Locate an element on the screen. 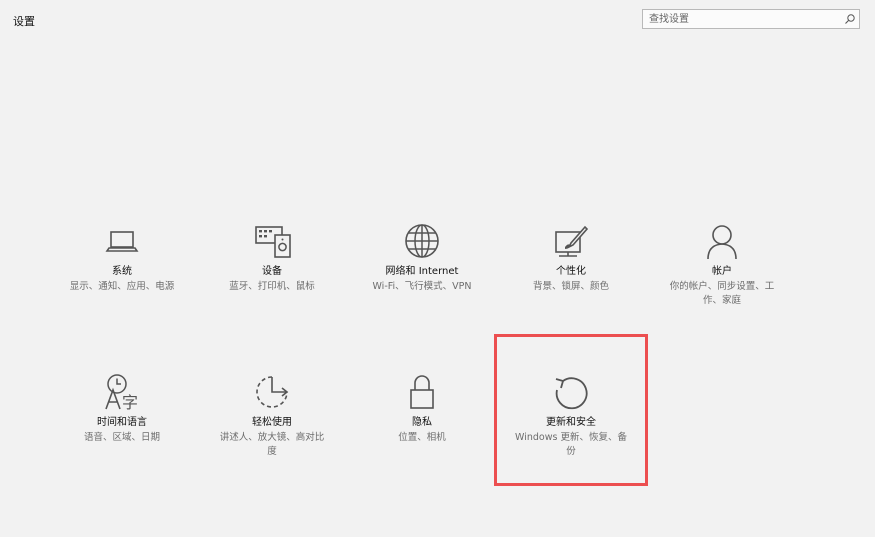 Image resolution: width=875 pixels, height=537 pixels. tile-label: 设备 is located at coordinates (272, 271).